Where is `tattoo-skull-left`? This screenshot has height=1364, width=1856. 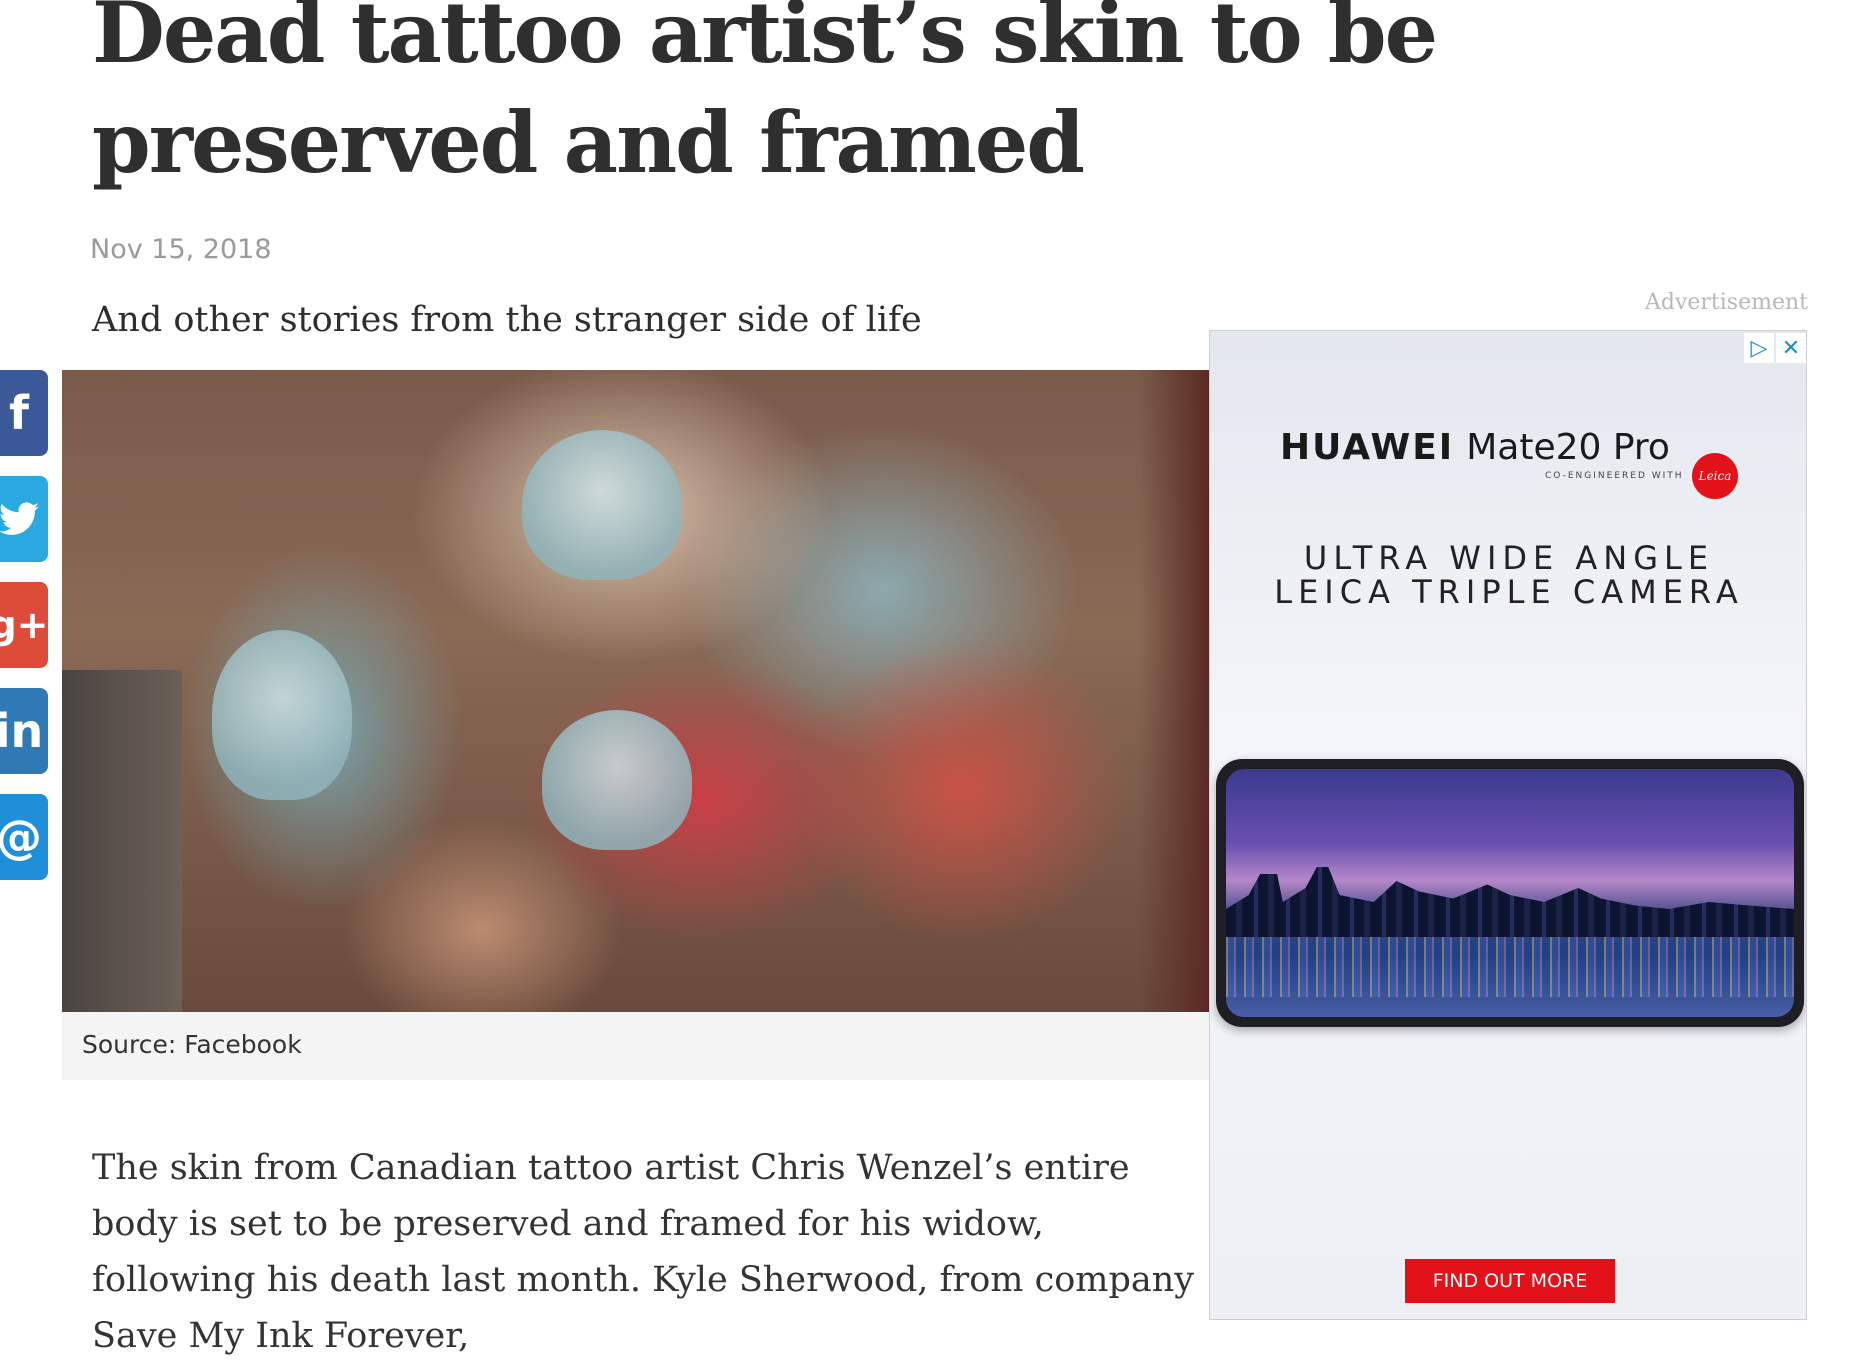
tattoo-skull-left is located at coordinates (282, 715).